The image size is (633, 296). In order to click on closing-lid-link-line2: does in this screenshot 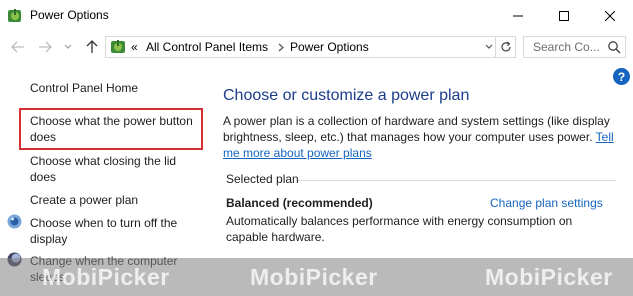, I will do `click(43, 177)`.